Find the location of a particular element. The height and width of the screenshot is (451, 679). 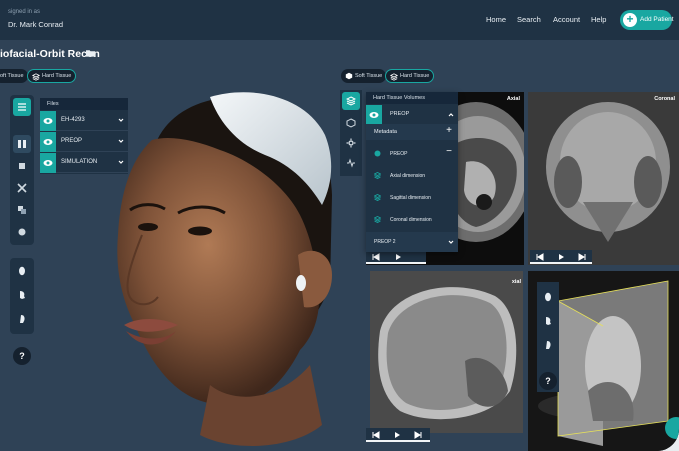

file-item: PREOP is located at coordinates (84, 142).